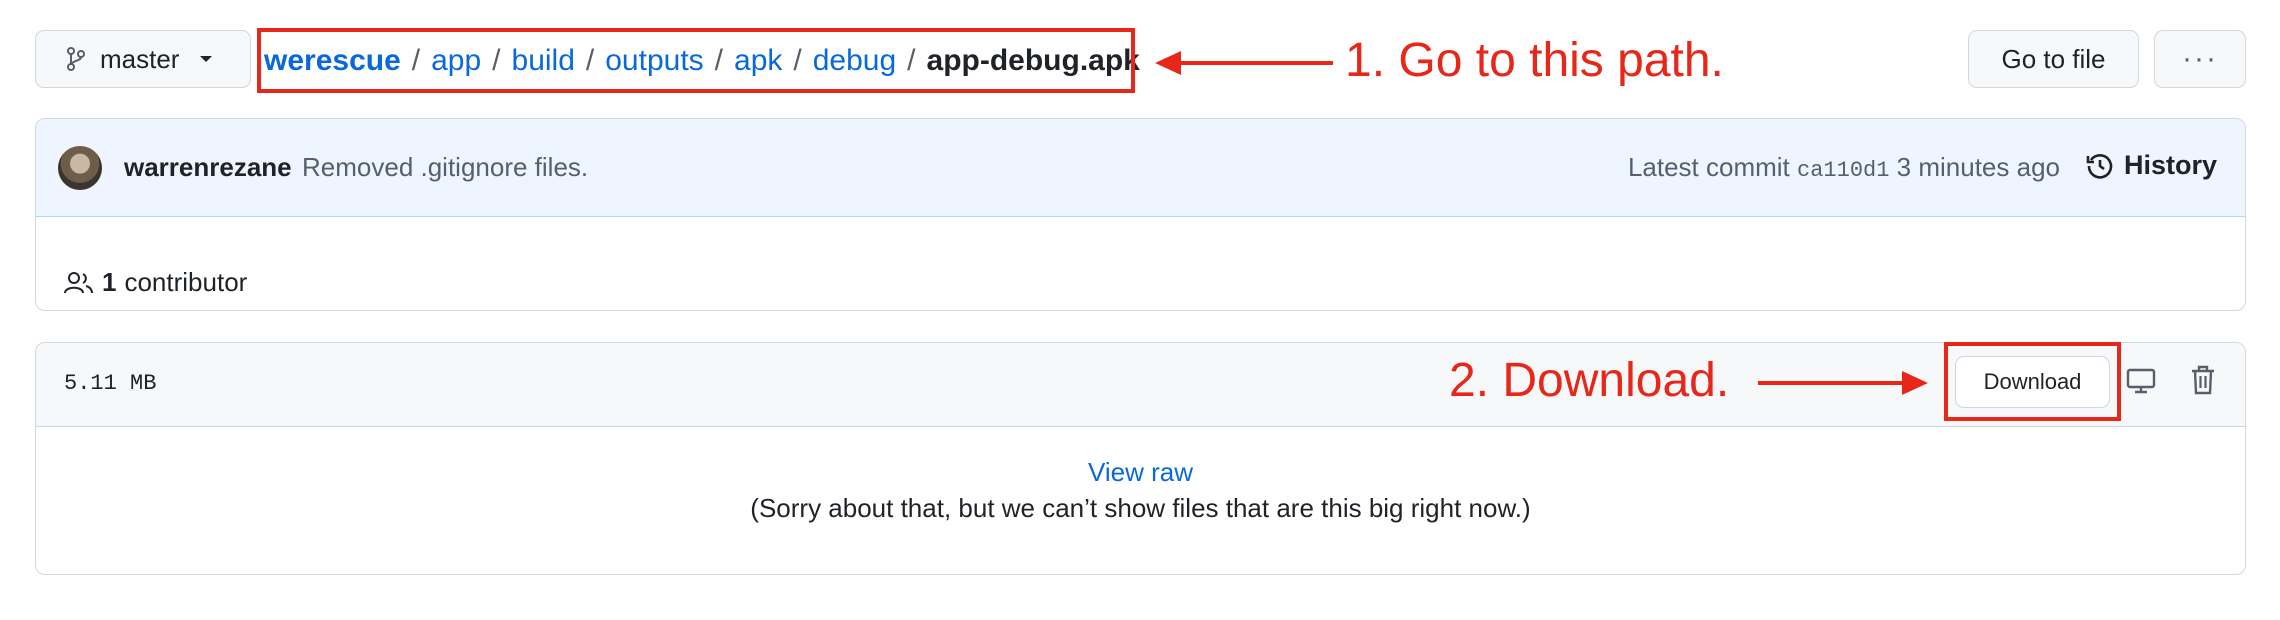  Describe the element at coordinates (696, 60) in the screenshot. I see `path-highlight-box` at that location.